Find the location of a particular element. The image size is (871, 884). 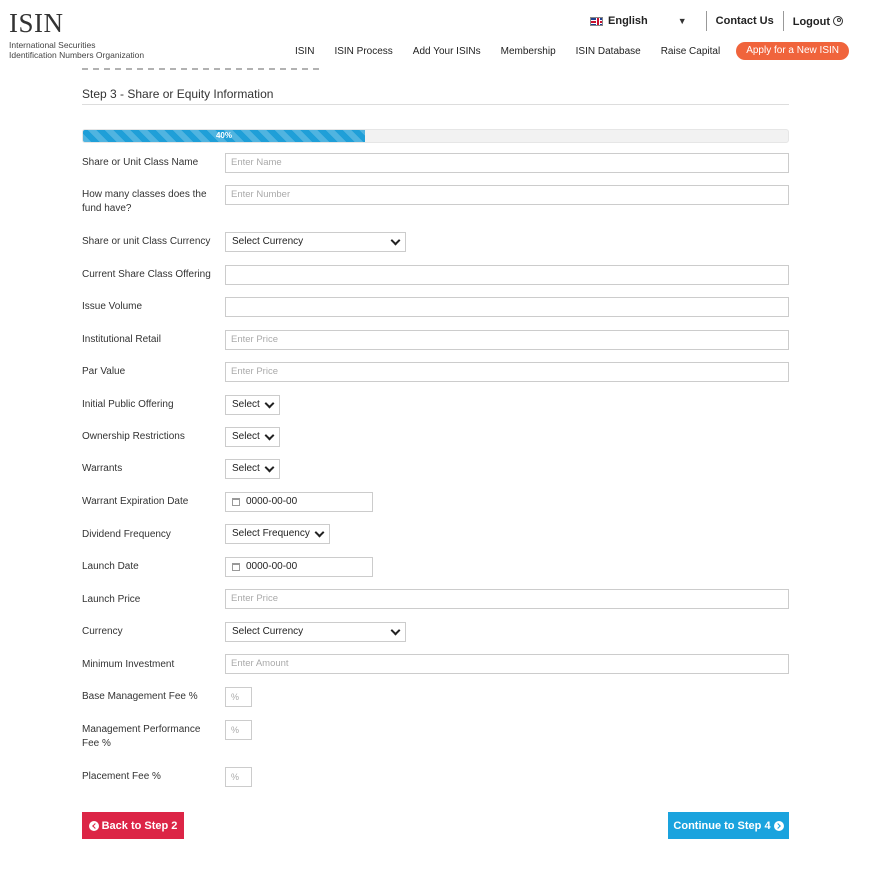

dropdown-caret-icon: ▼ is located at coordinates (682, 21).